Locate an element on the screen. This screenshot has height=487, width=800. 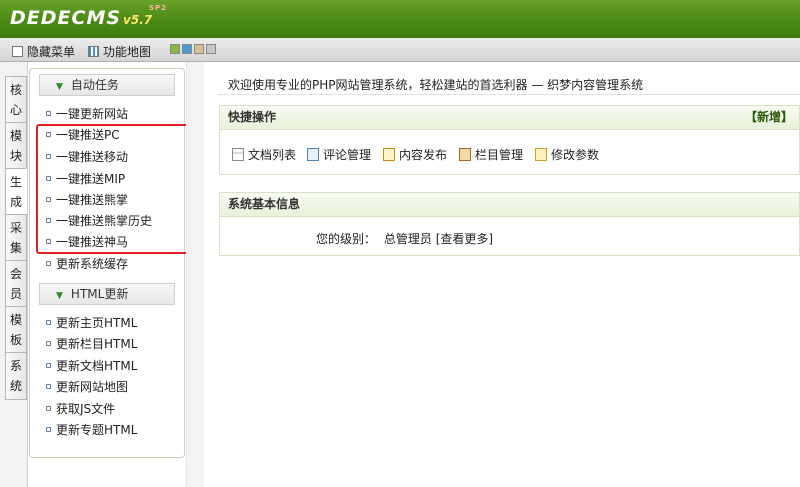
menu-item-push-mip: 一键推送MIP is located at coordinates (85, 179).